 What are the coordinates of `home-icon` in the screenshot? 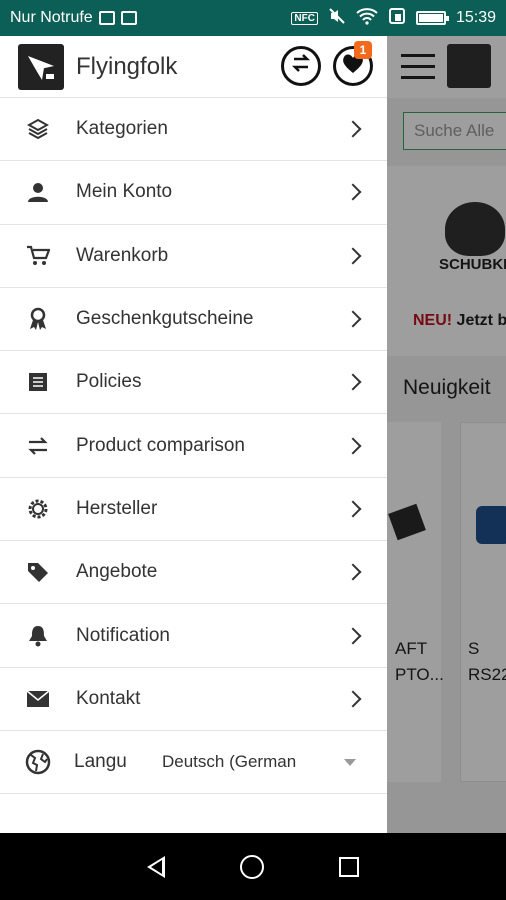 It's located at (251, 866).